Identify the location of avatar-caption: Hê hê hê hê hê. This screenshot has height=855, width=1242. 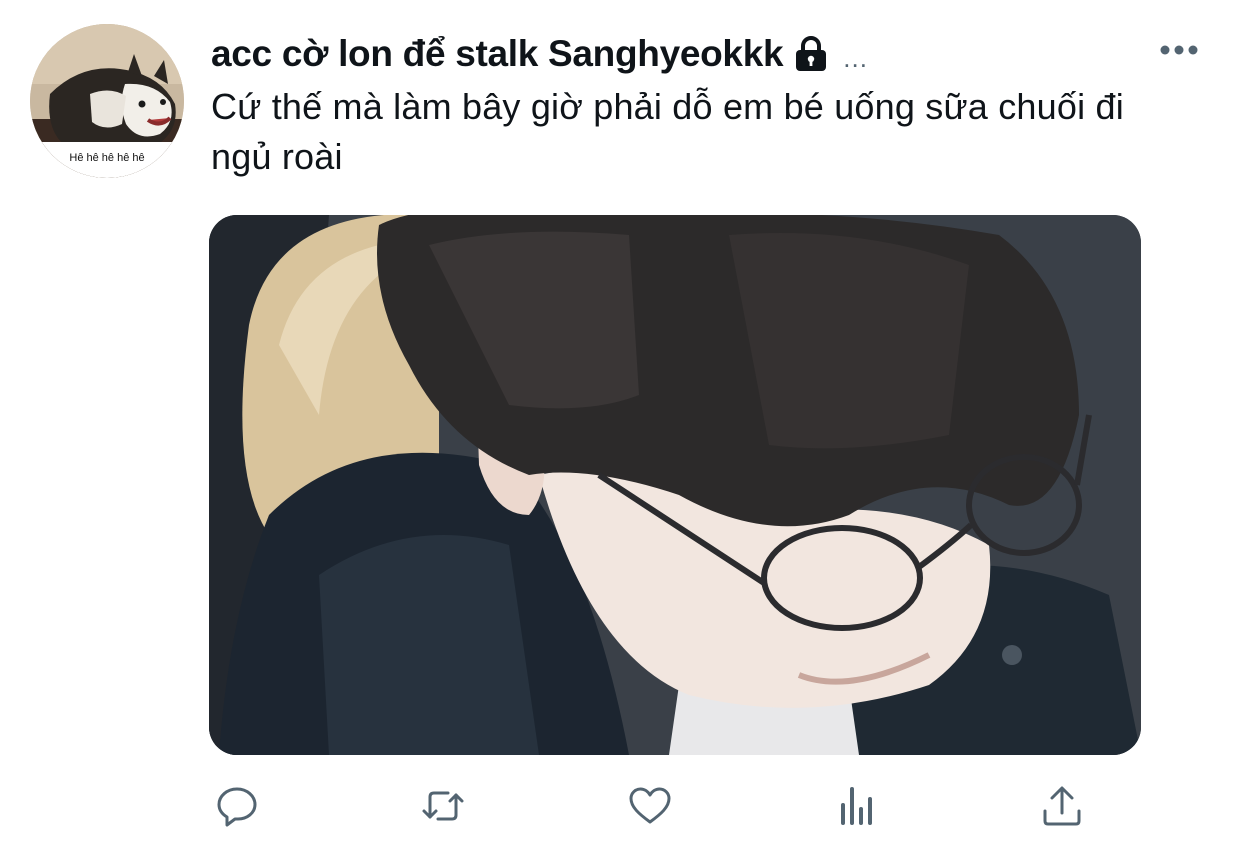
(107, 158).